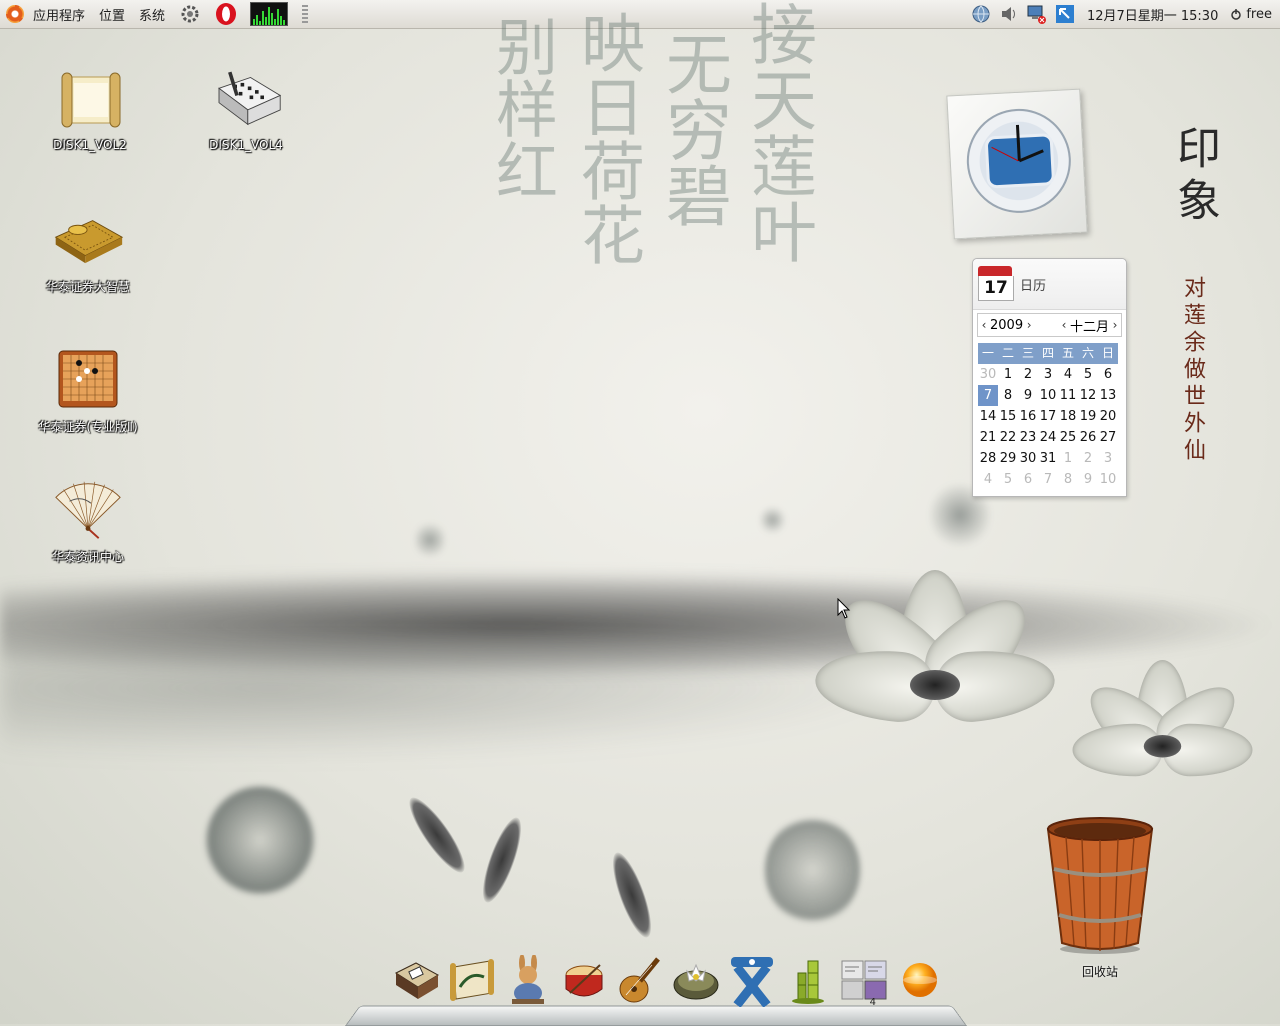  Describe the element at coordinates (1008, 416) in the screenshot. I see `calendar-day: 15` at that location.